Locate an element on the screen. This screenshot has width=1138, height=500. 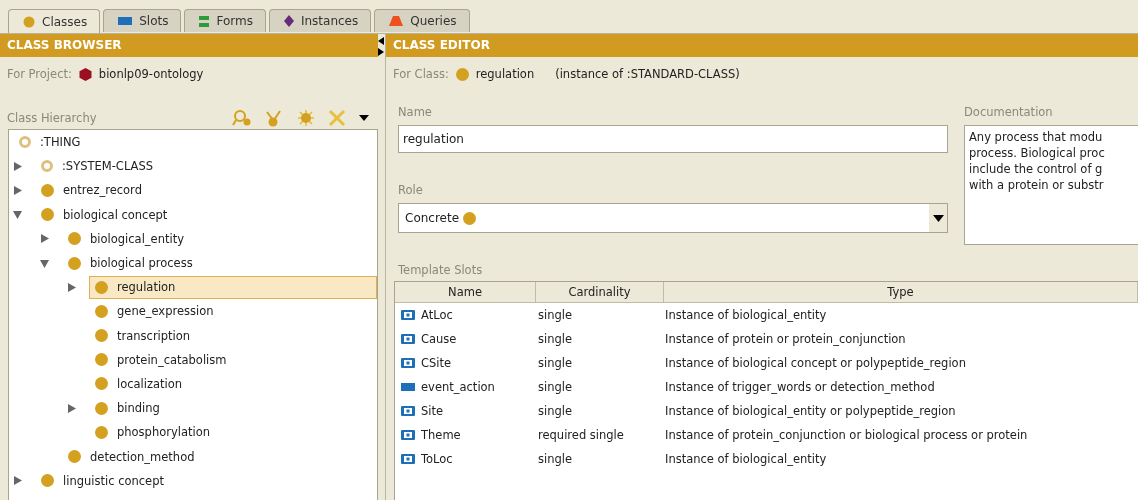
column-header: Type is located at coordinates (901, 292).